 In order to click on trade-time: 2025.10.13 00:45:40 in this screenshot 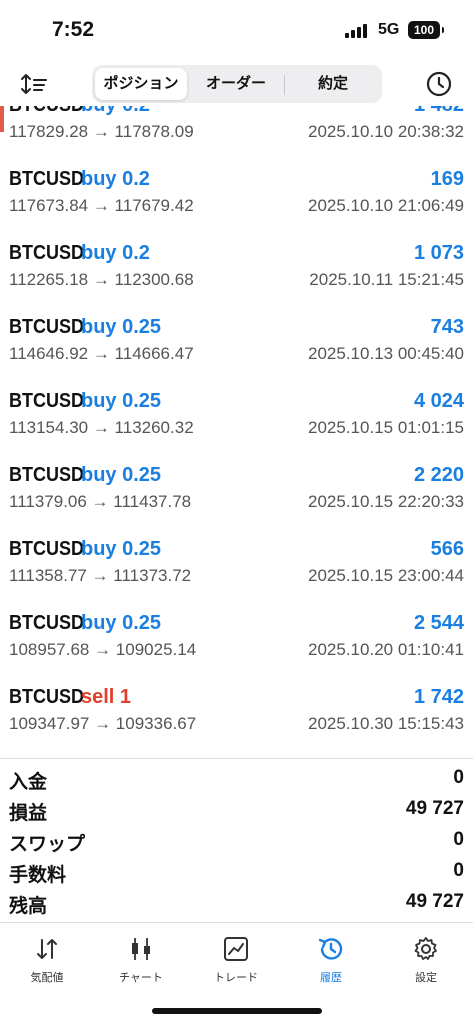, I will do `click(386, 353)`.